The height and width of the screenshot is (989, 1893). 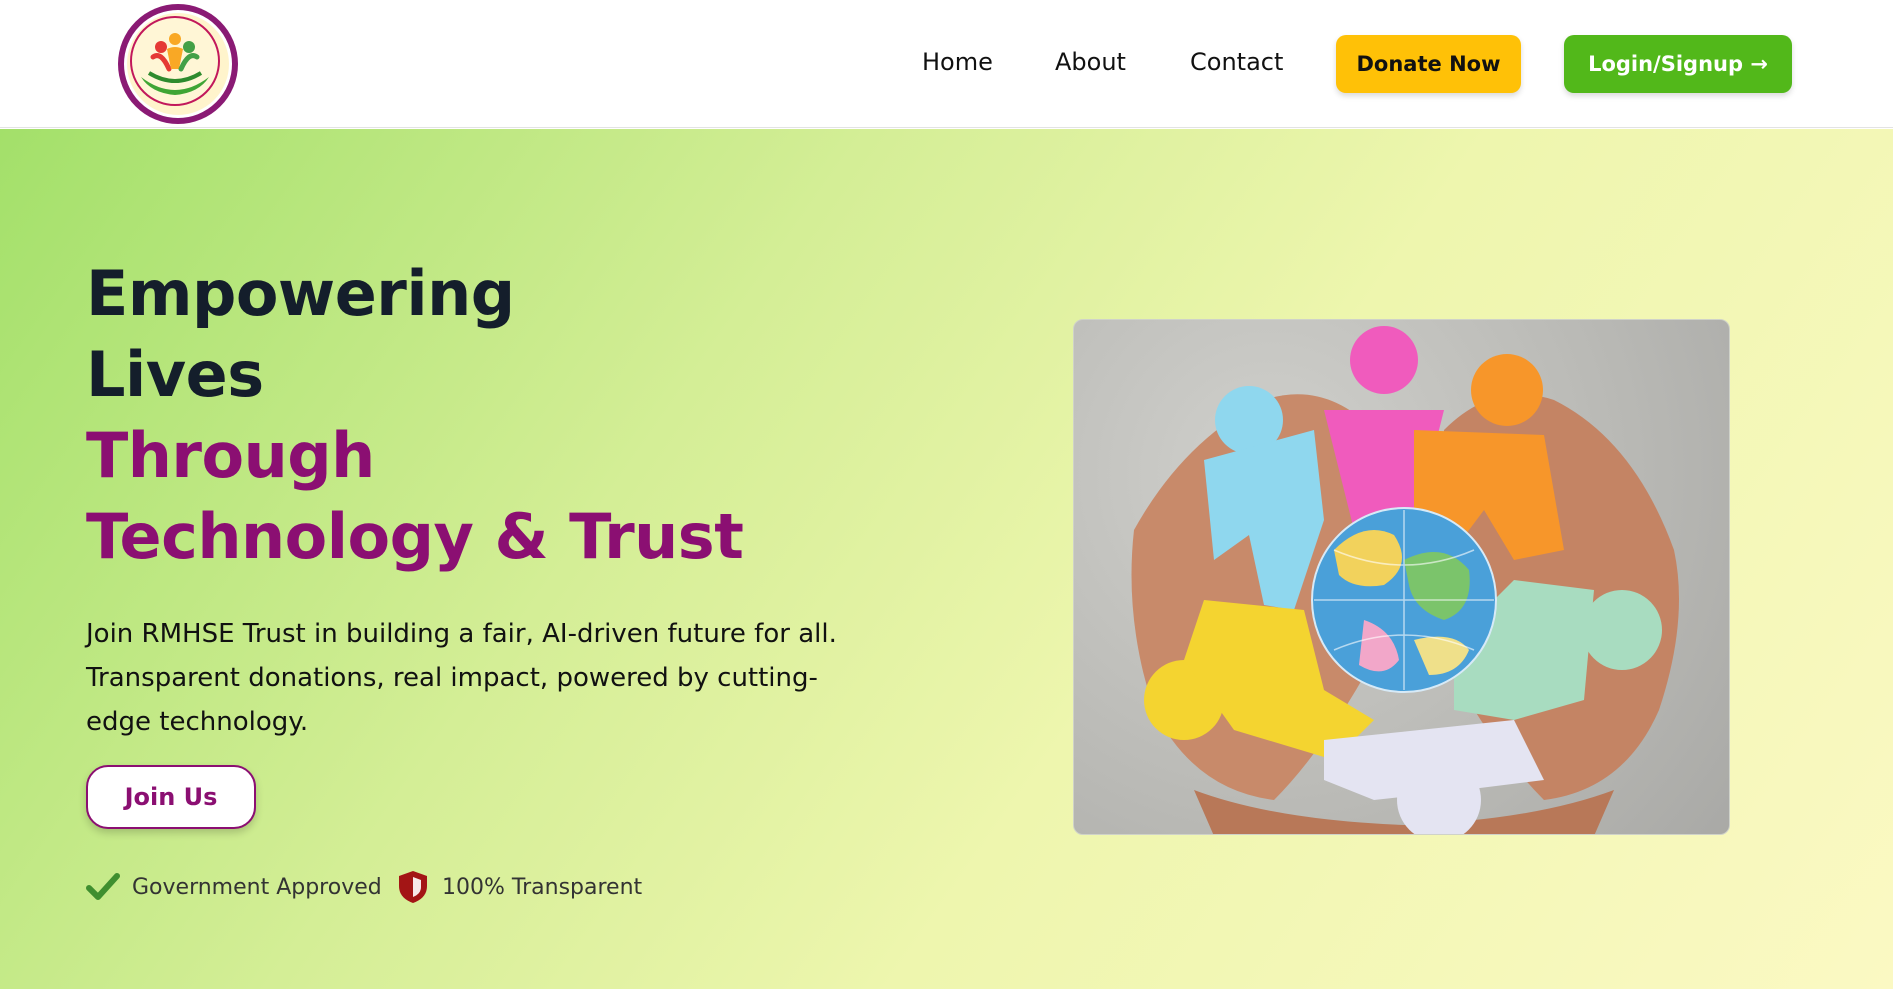 What do you see at coordinates (957, 62) in the screenshot?
I see `nav-home-link: Home` at bounding box center [957, 62].